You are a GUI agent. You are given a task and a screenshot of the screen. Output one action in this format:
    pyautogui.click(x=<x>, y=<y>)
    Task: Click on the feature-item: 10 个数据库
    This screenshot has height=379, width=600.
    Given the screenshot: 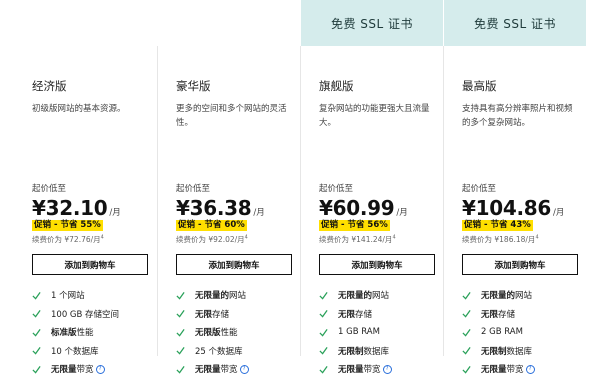 What is the action you would take?
    pyautogui.click(x=75, y=351)
    